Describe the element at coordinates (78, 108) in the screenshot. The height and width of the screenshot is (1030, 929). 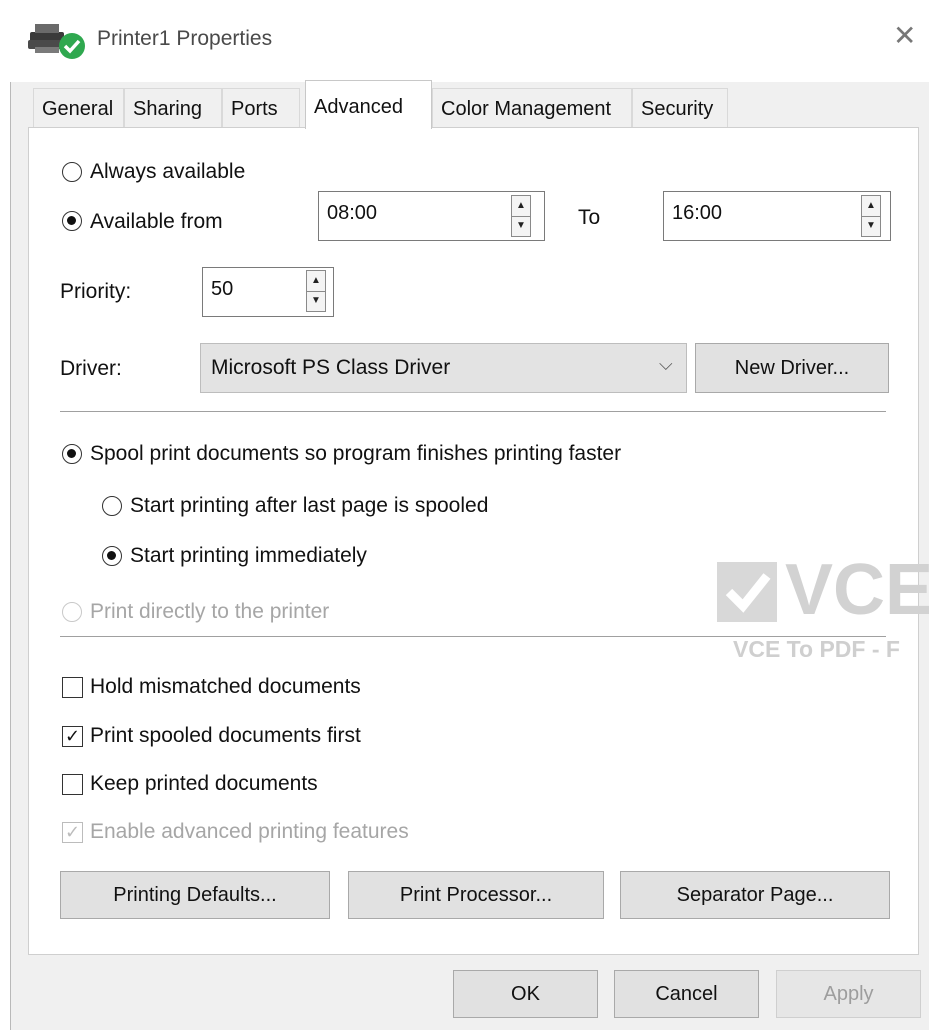
I see `tab-general: General` at that location.